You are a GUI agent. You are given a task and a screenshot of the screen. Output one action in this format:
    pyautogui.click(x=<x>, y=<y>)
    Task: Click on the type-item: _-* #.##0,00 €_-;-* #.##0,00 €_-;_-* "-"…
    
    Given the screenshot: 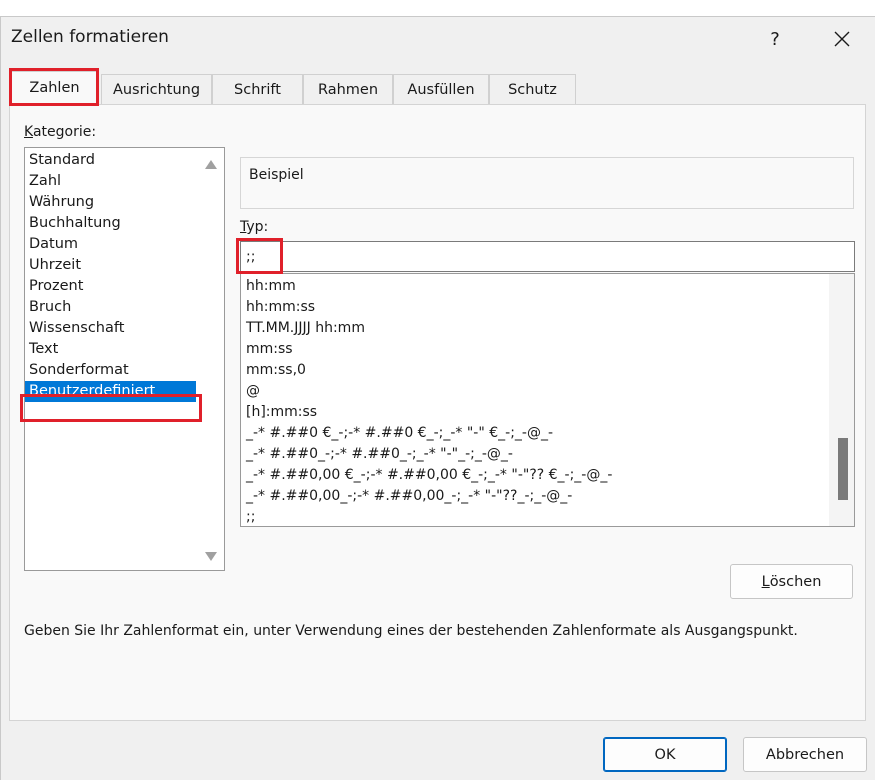 What is the action you would take?
    pyautogui.click(x=547, y=475)
    